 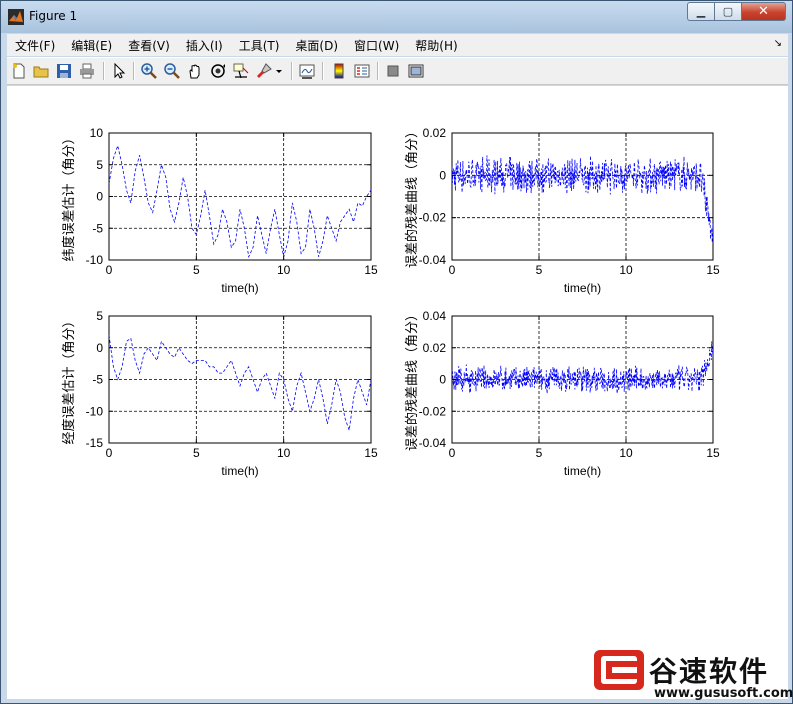 I want to click on y-axis-label: 纬度误差估计（角分）, so click(x=68, y=196).